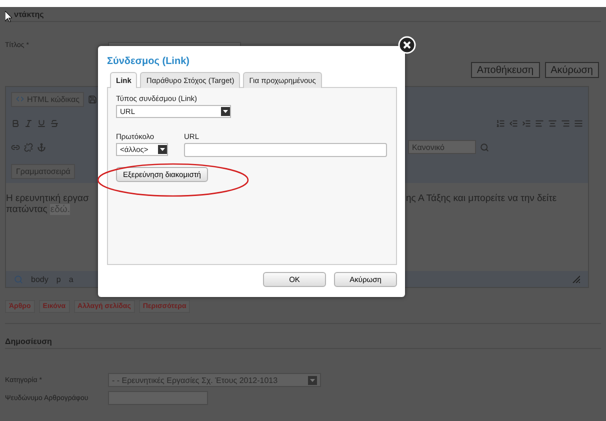  Describe the element at coordinates (8, 16) in the screenshot. I see `cursor-icon` at that location.